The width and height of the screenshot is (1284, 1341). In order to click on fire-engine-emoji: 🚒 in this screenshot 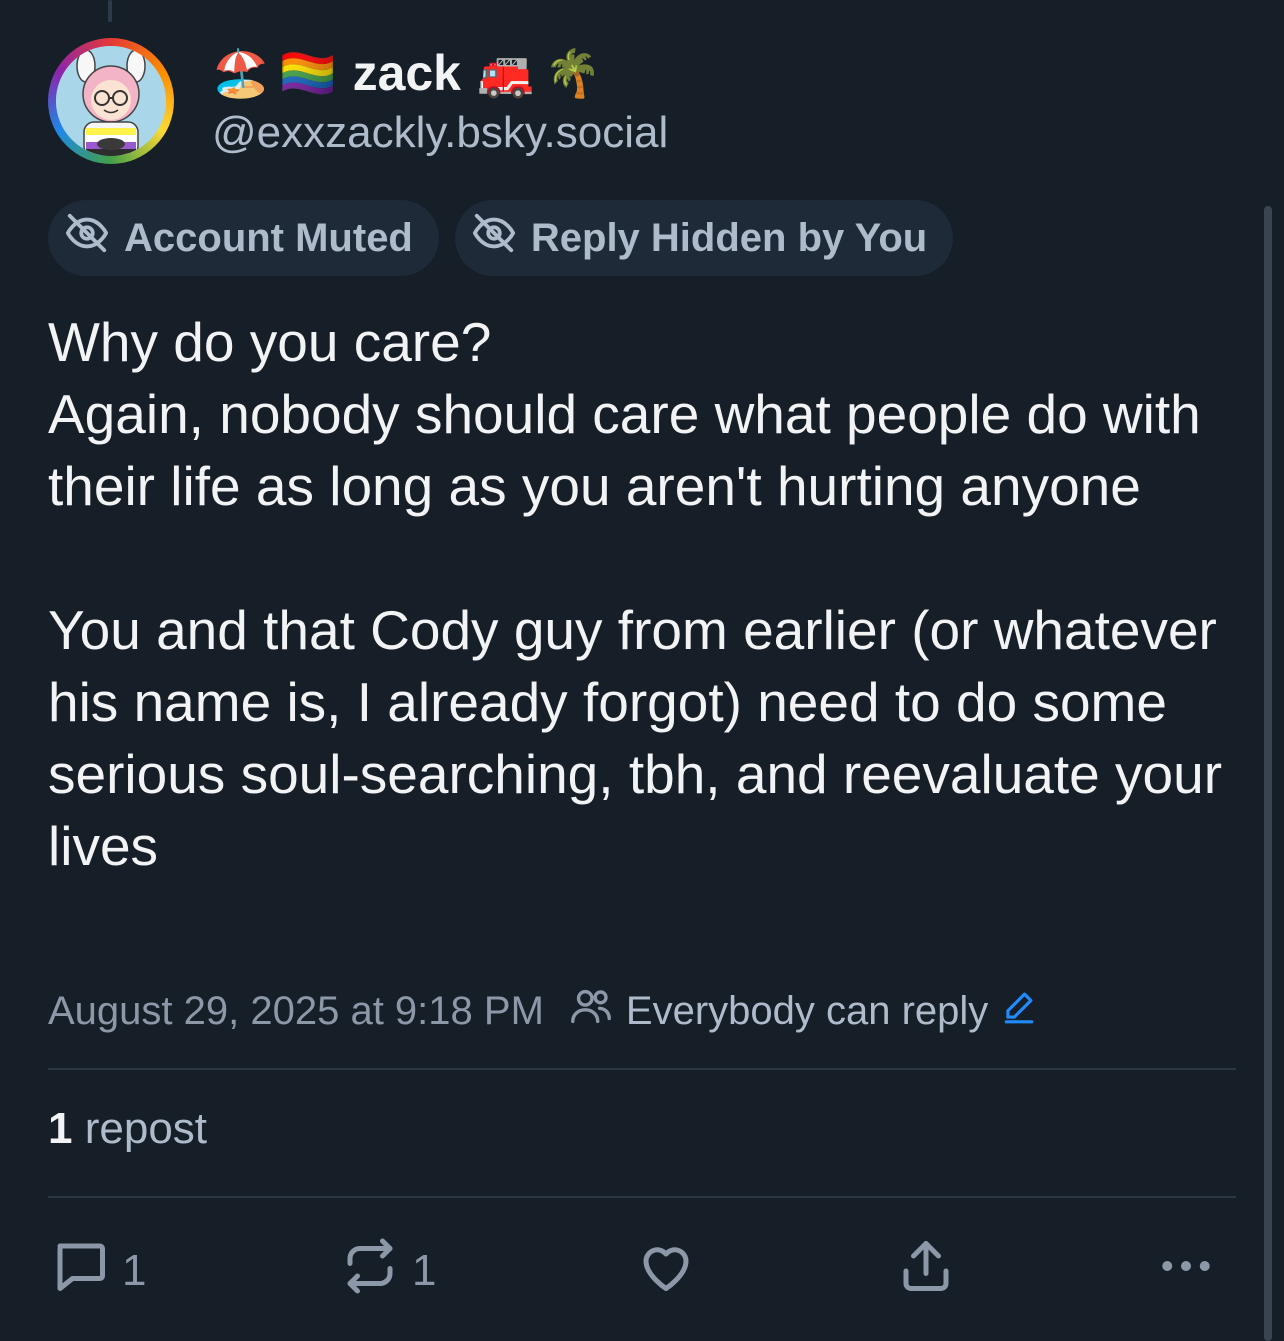, I will do `click(506, 73)`.